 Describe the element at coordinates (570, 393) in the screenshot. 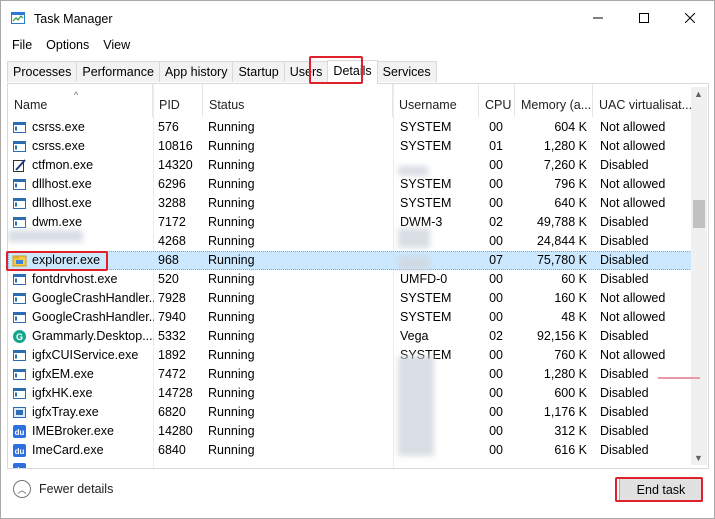

I see `cell-memory: 600 K` at that location.